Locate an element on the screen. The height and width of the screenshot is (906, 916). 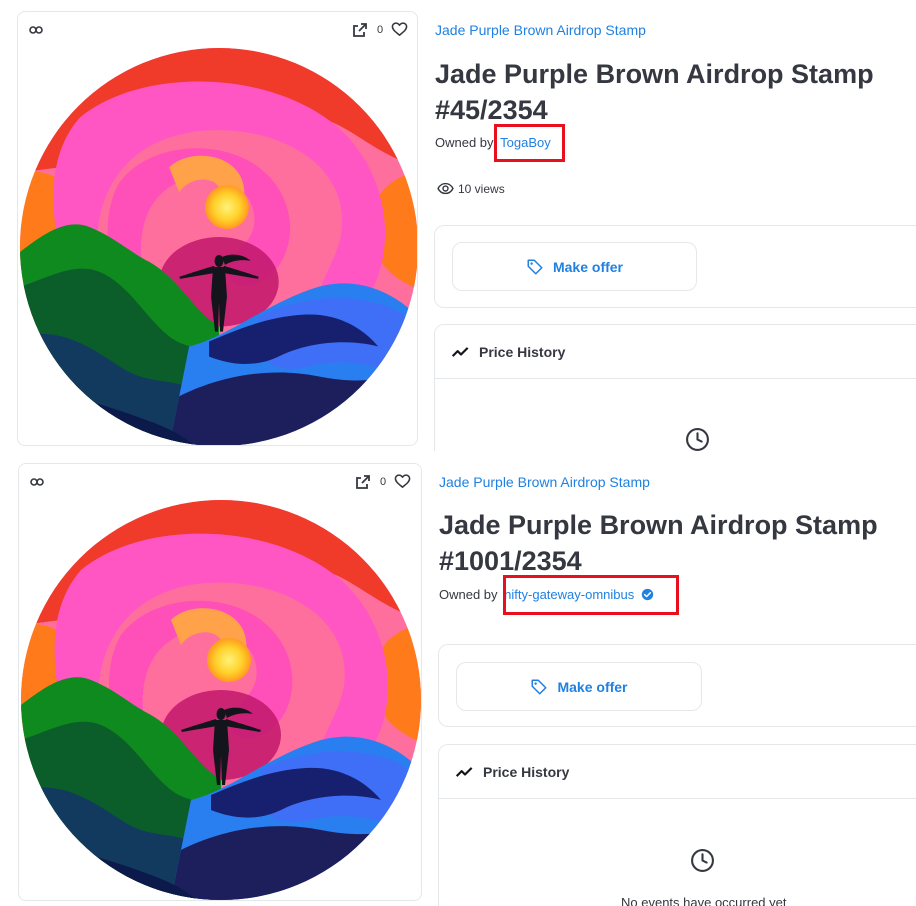
views-count: 10 views is located at coordinates (481, 189).